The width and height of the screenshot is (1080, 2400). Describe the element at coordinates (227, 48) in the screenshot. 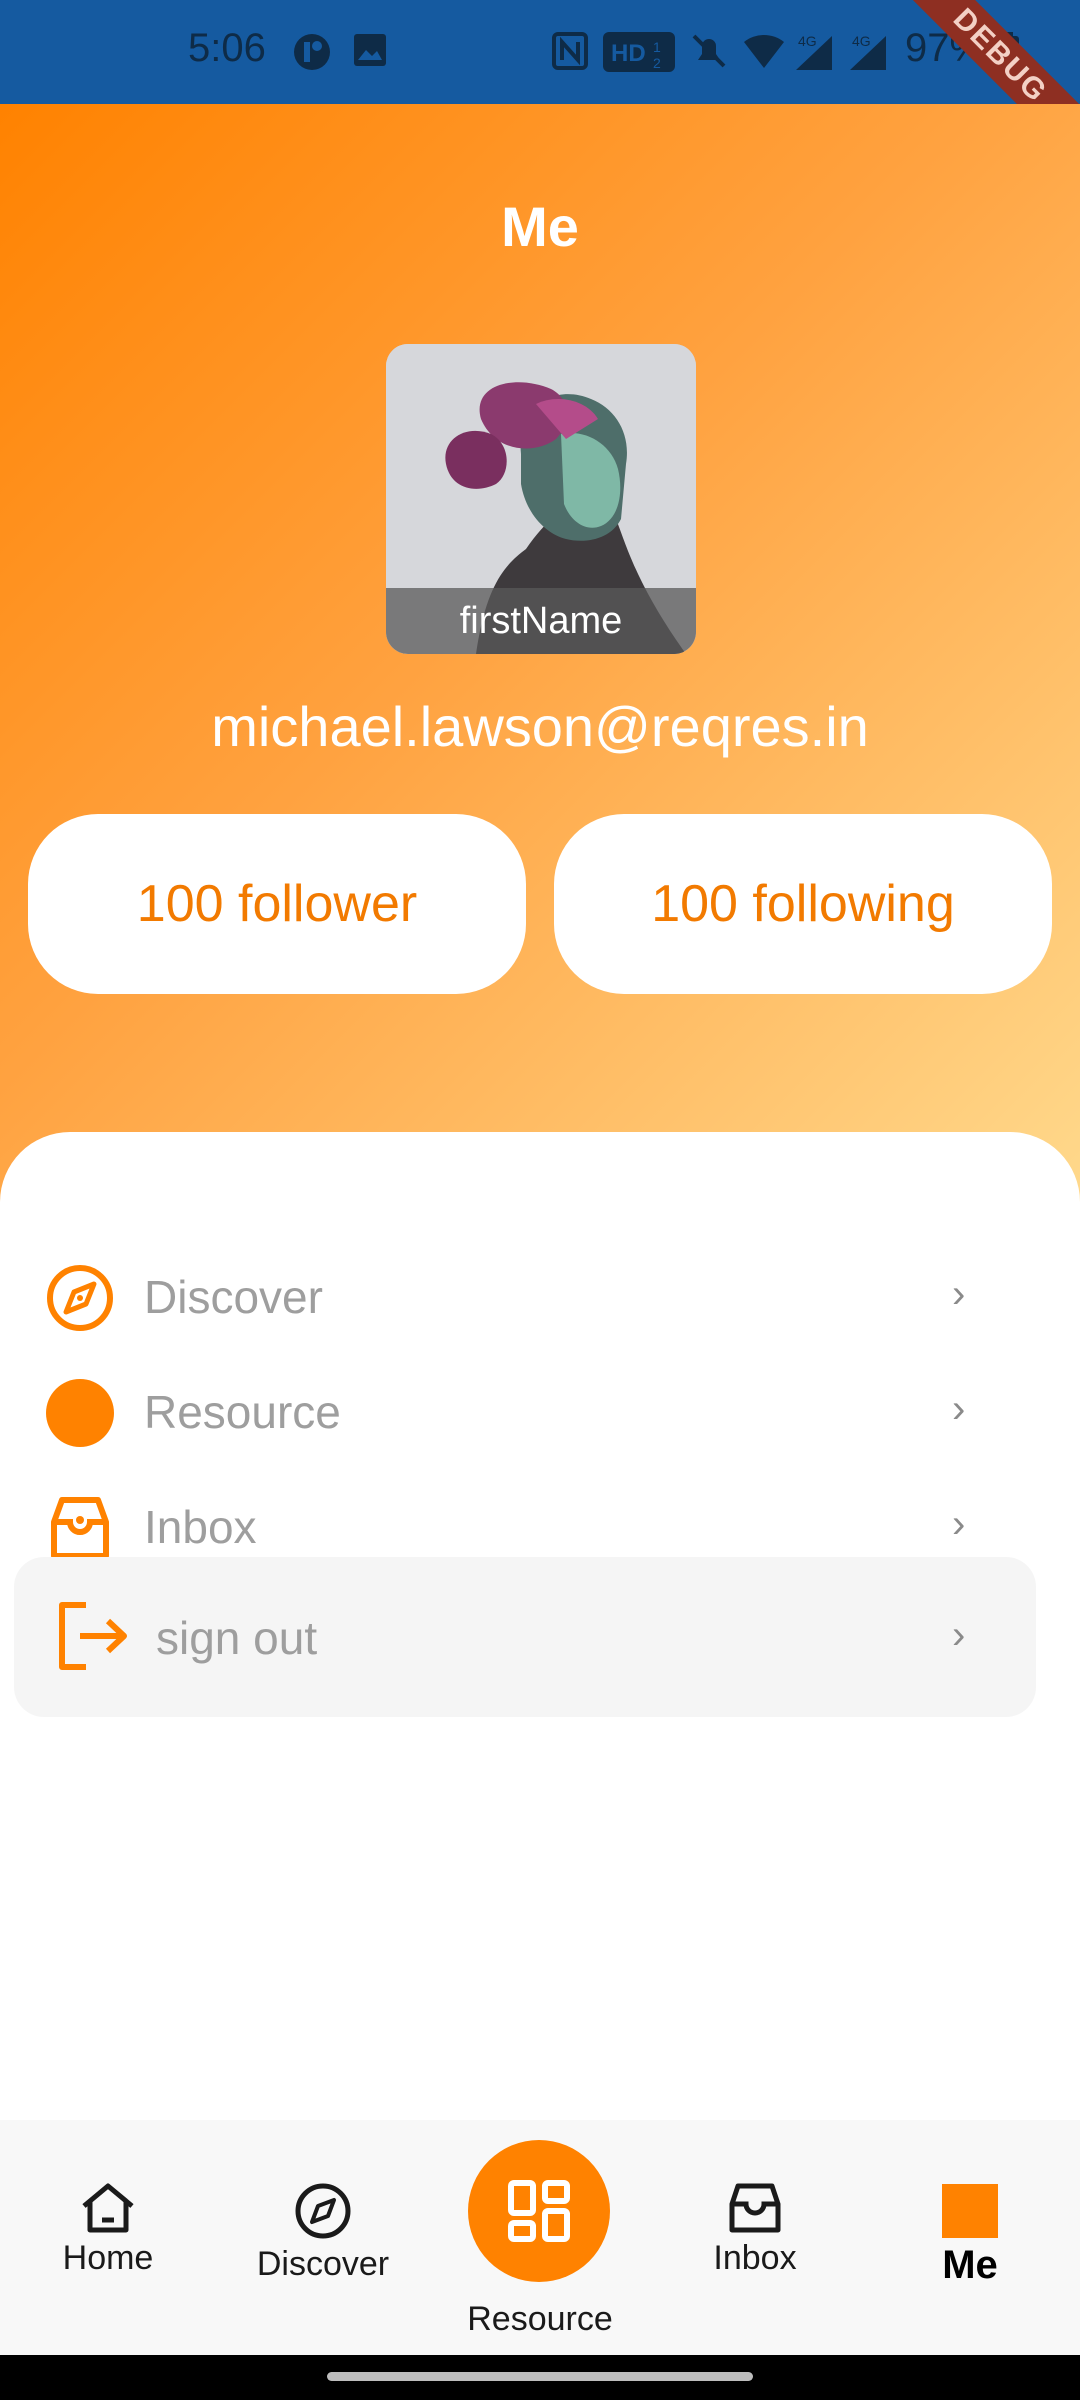

I see `status-time: 5:06` at that location.